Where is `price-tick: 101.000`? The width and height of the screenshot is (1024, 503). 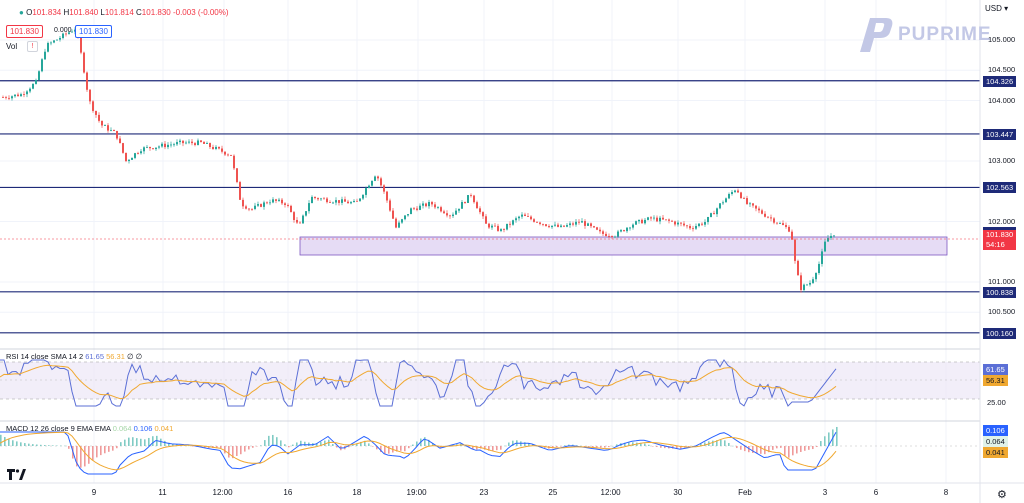
price-tick: 101.000 is located at coordinates (1002, 281).